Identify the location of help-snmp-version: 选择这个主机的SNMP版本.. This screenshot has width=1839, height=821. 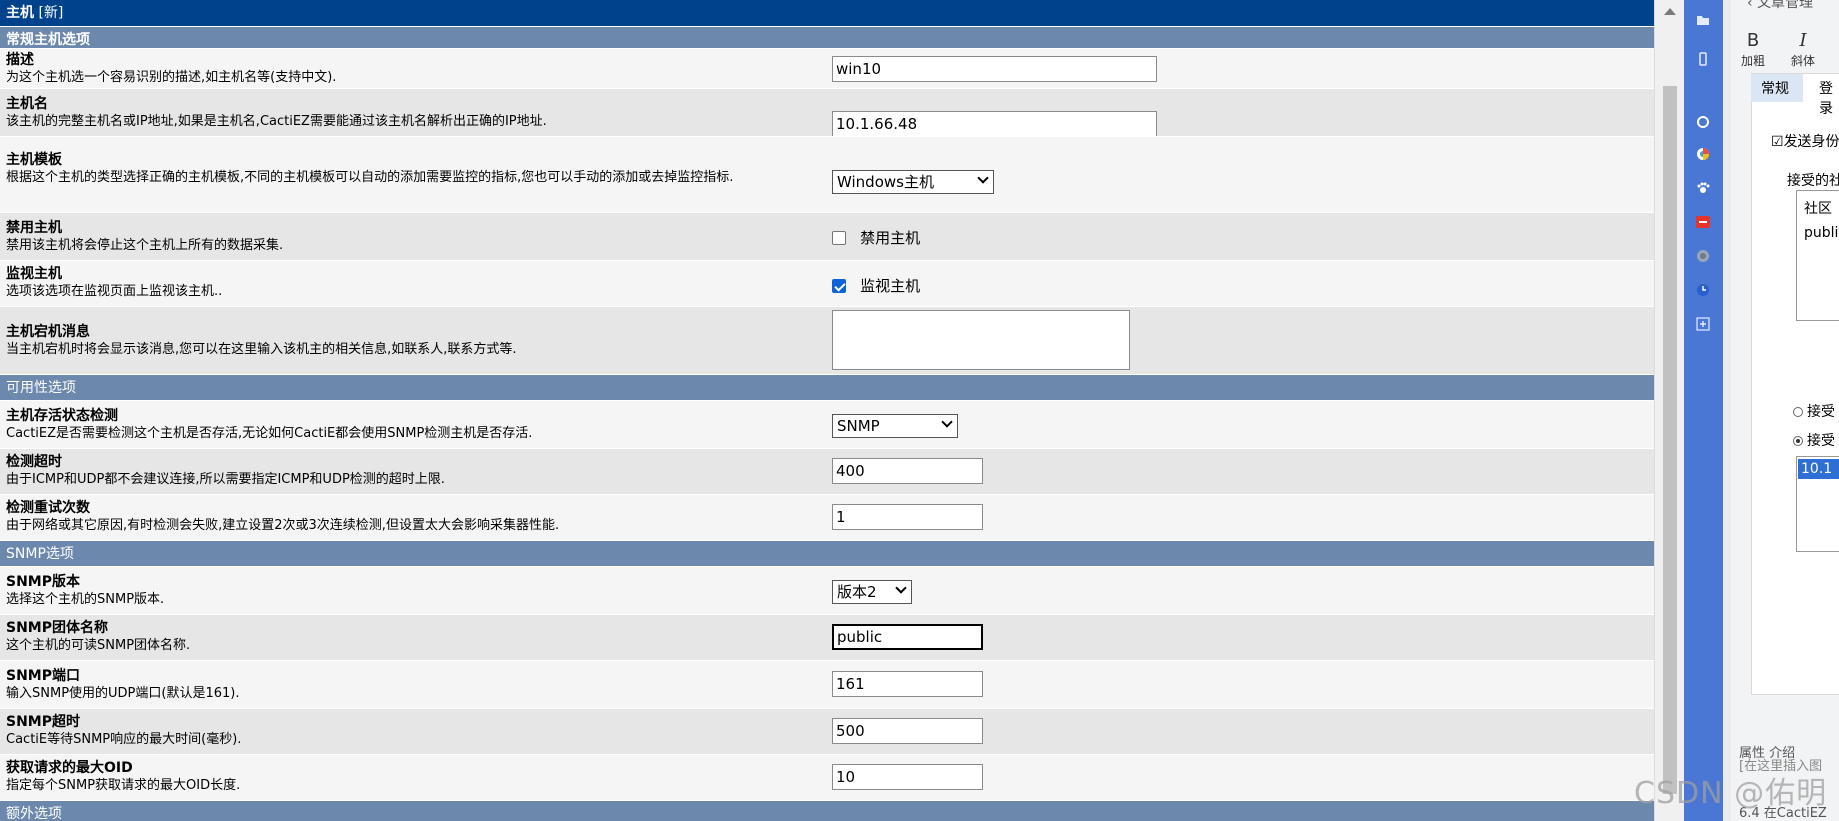
(85, 599).